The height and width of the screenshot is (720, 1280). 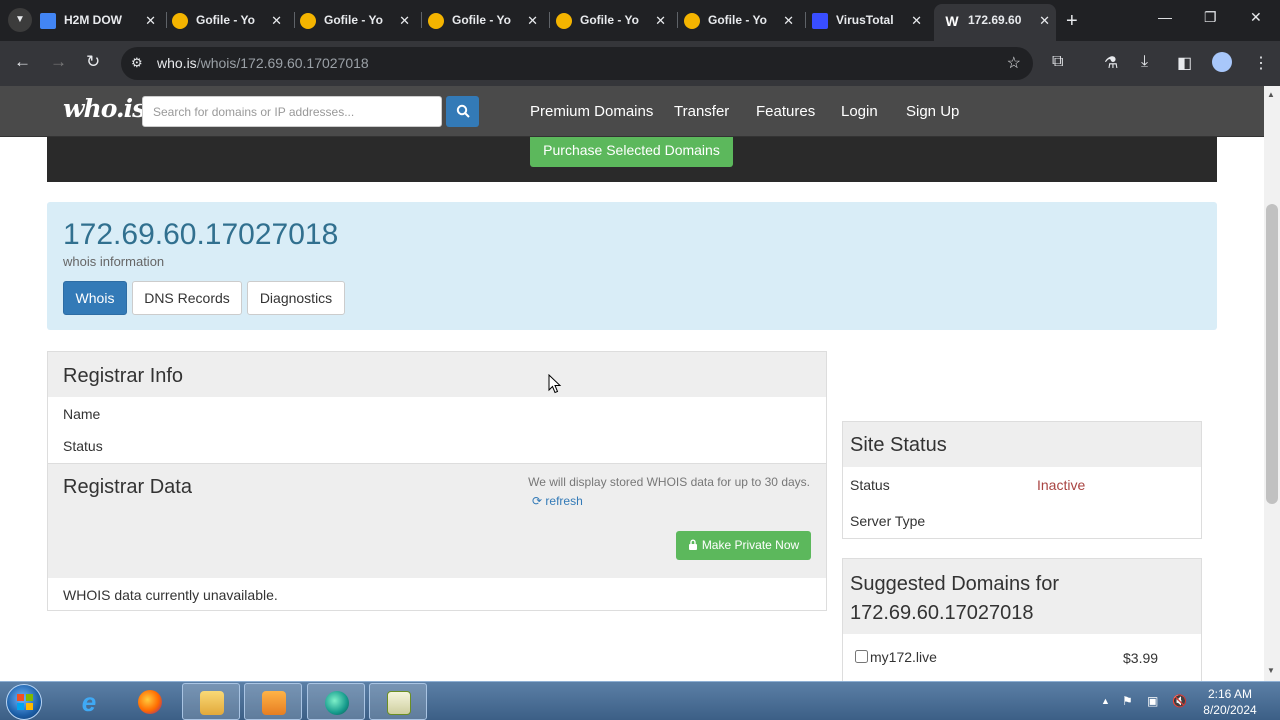 I want to click on page-scrollbar: ▲ ▼, so click(x=1272, y=383).